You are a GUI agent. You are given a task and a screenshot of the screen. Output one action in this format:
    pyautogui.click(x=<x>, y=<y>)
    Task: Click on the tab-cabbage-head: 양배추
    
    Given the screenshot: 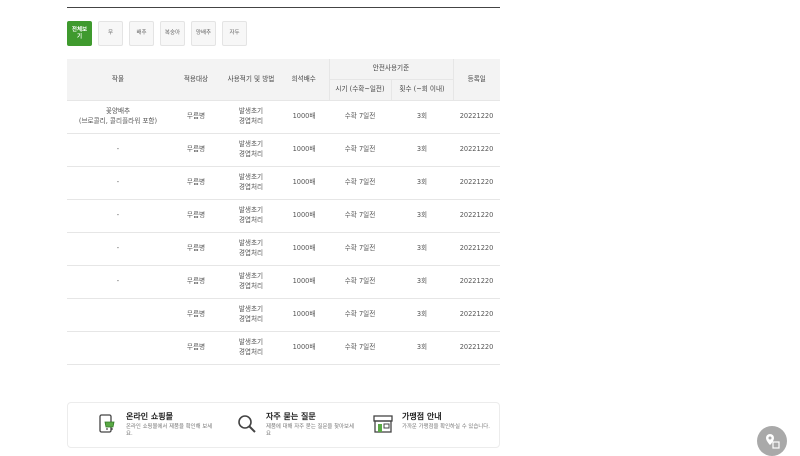 What is the action you would take?
    pyautogui.click(x=203, y=33)
    